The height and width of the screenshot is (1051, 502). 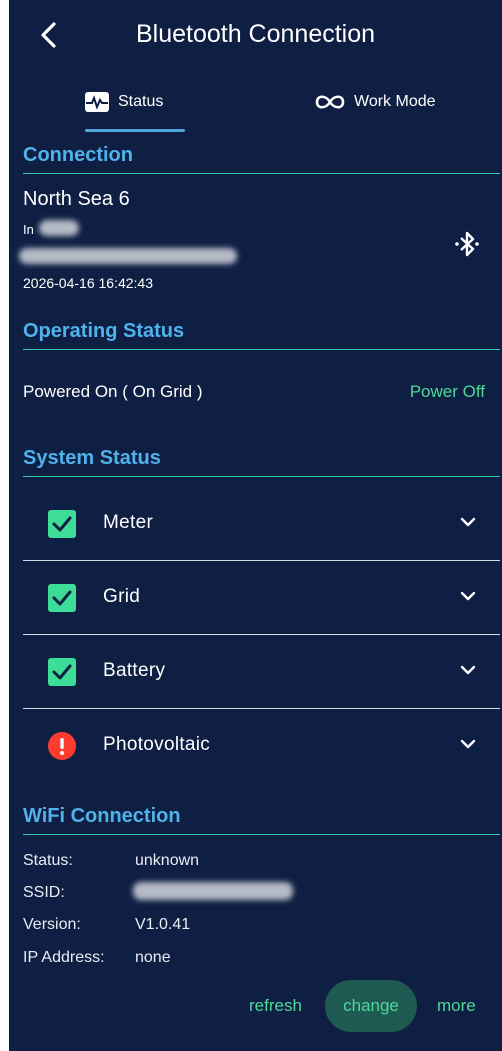 I want to click on system-item-photovoltaic: Photovoltaic, so click(x=261, y=746).